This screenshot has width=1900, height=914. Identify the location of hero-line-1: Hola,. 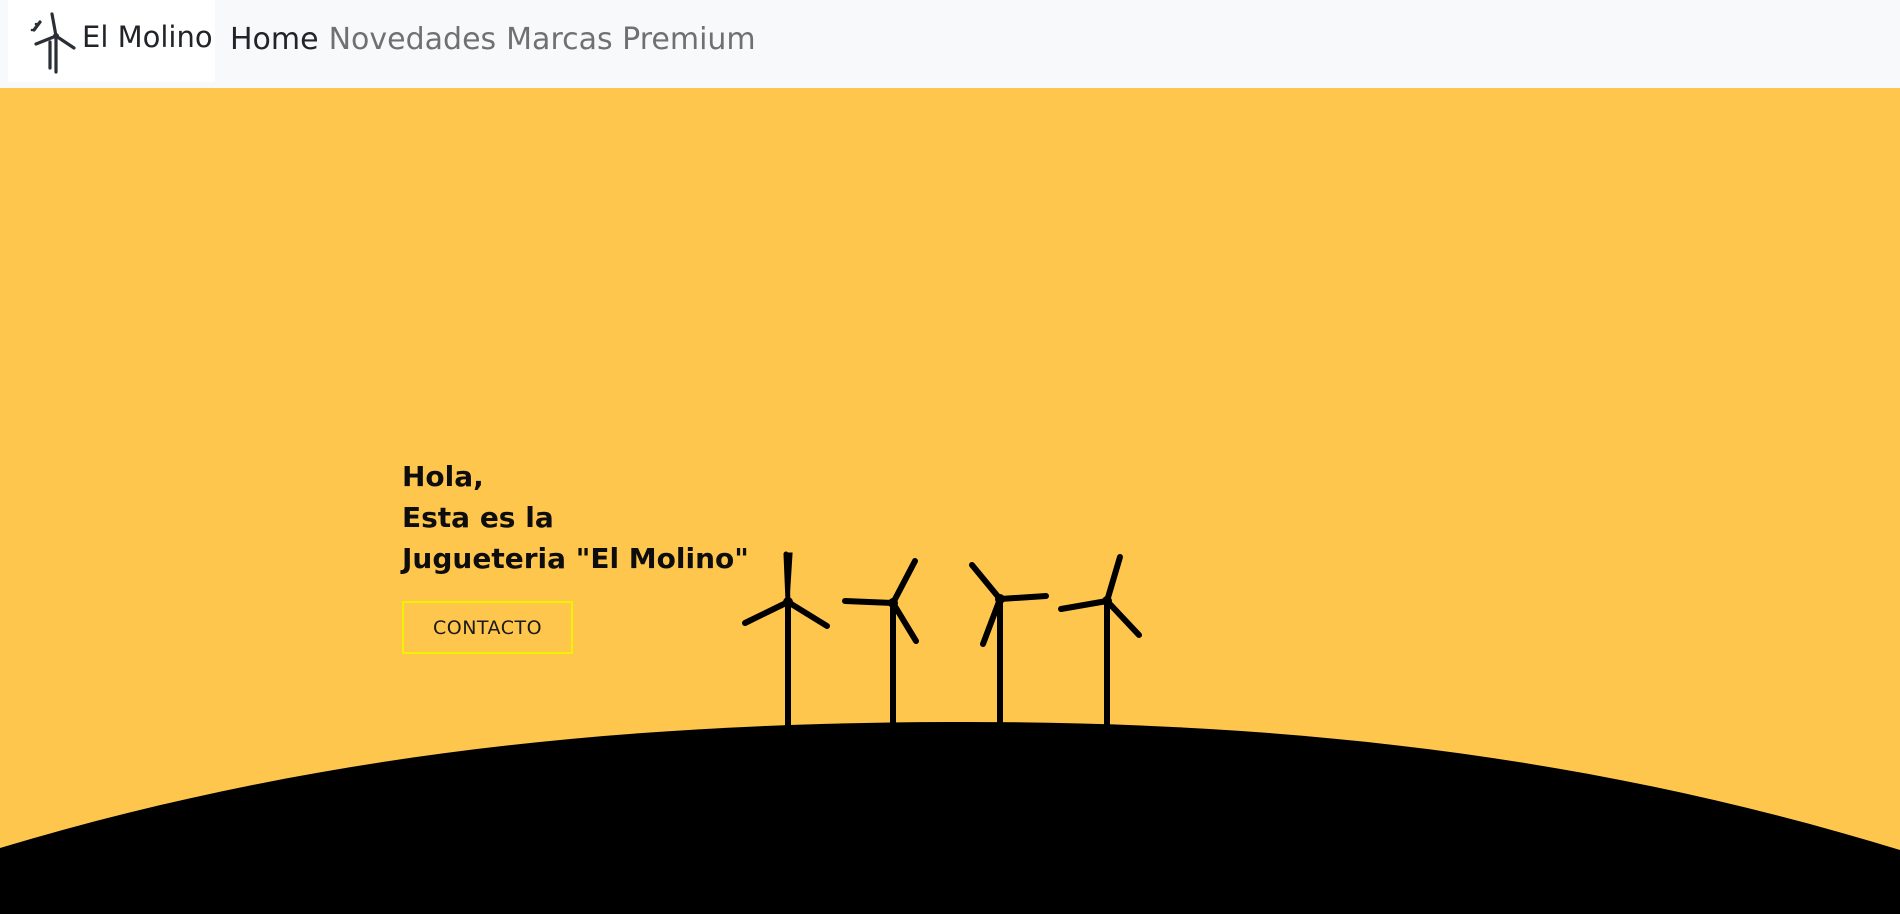
(443, 476).